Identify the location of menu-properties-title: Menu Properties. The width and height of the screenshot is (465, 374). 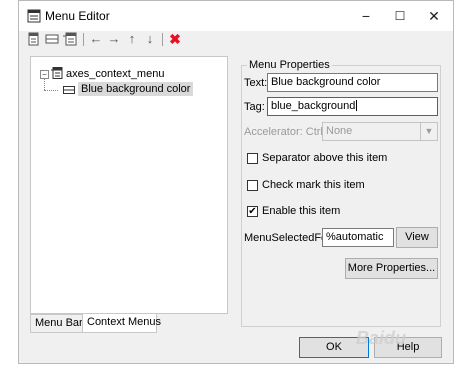
(289, 65).